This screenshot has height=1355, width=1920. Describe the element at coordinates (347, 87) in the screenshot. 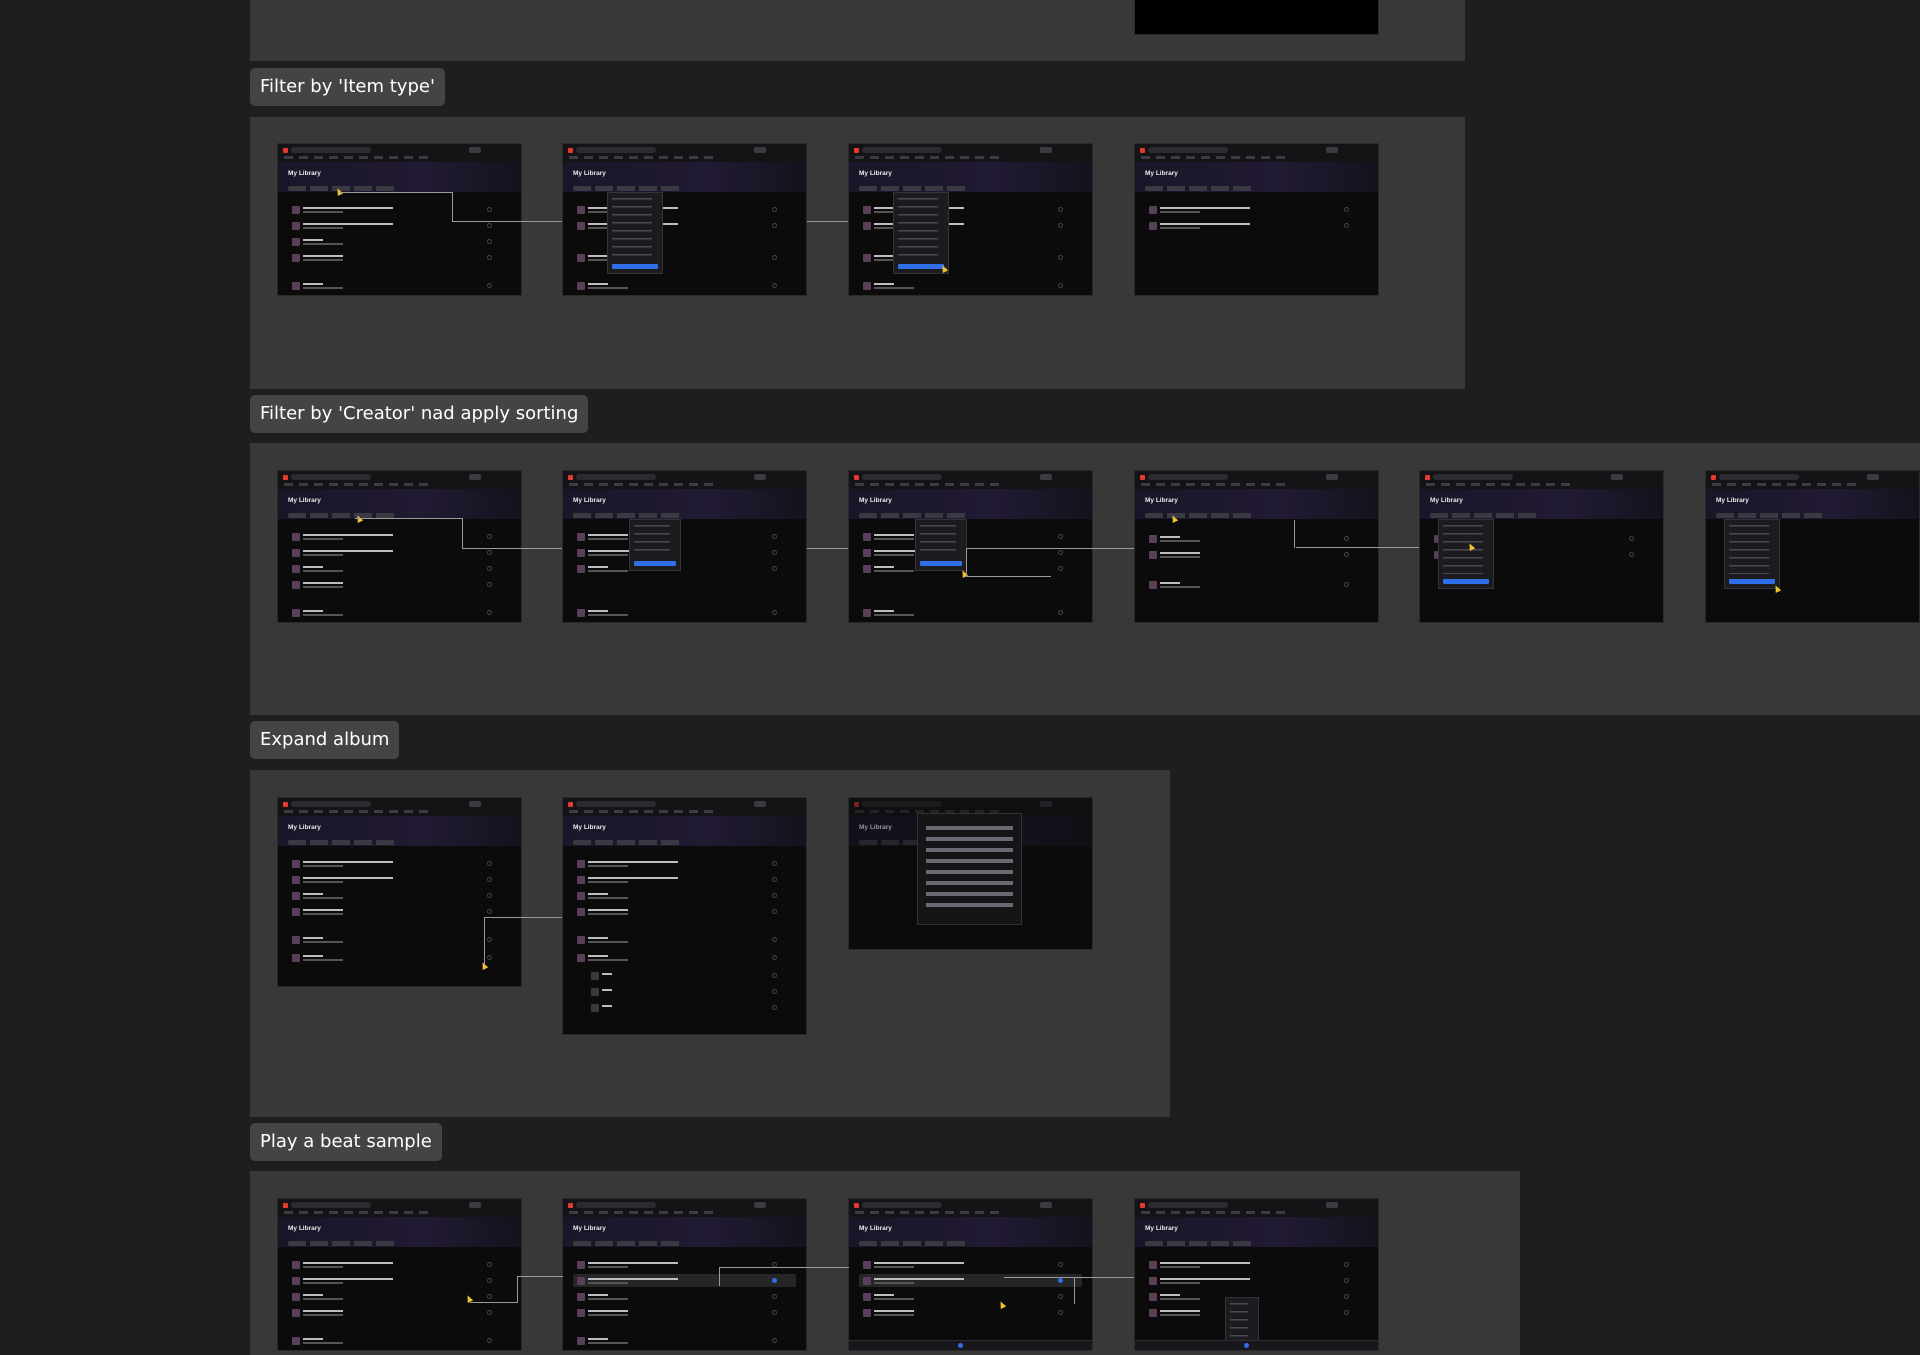

I see `section-label-item-type: Filter by 'Item type'` at that location.